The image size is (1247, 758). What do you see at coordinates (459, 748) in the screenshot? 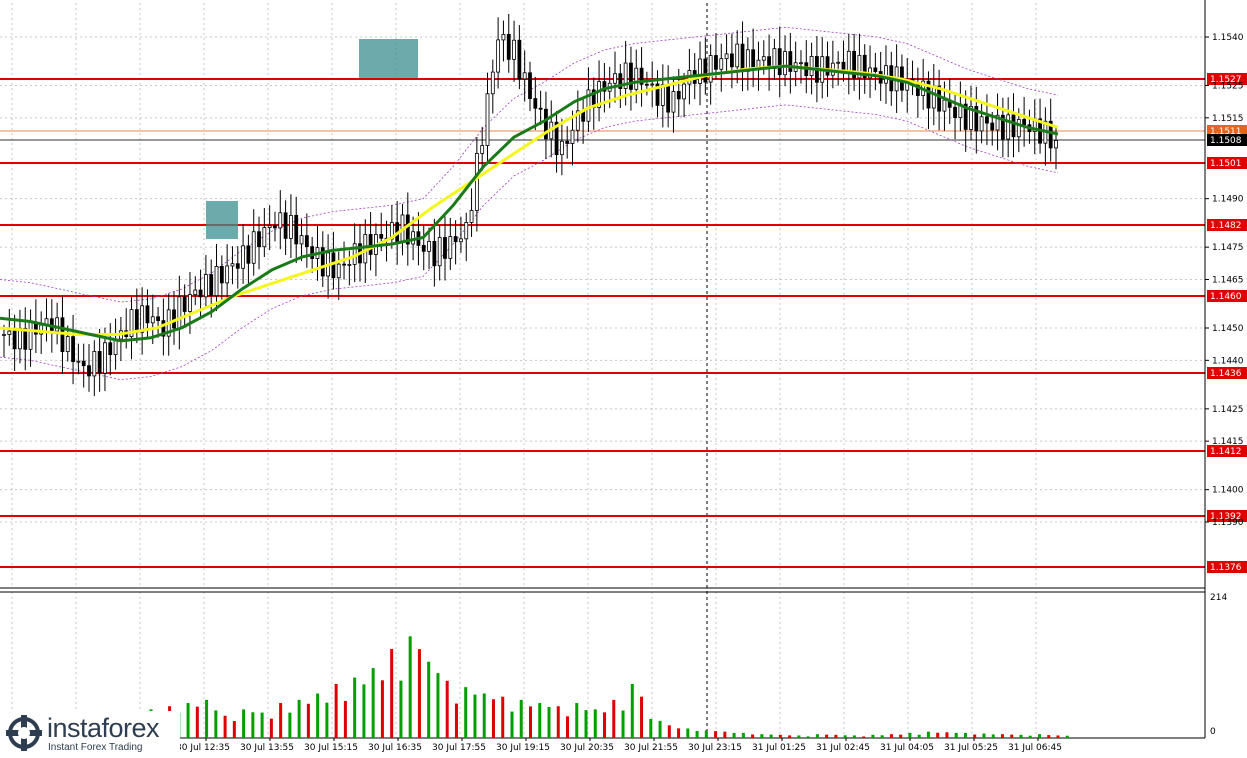
I see `time-tick-label: 30 Jul 17:55` at bounding box center [459, 748].